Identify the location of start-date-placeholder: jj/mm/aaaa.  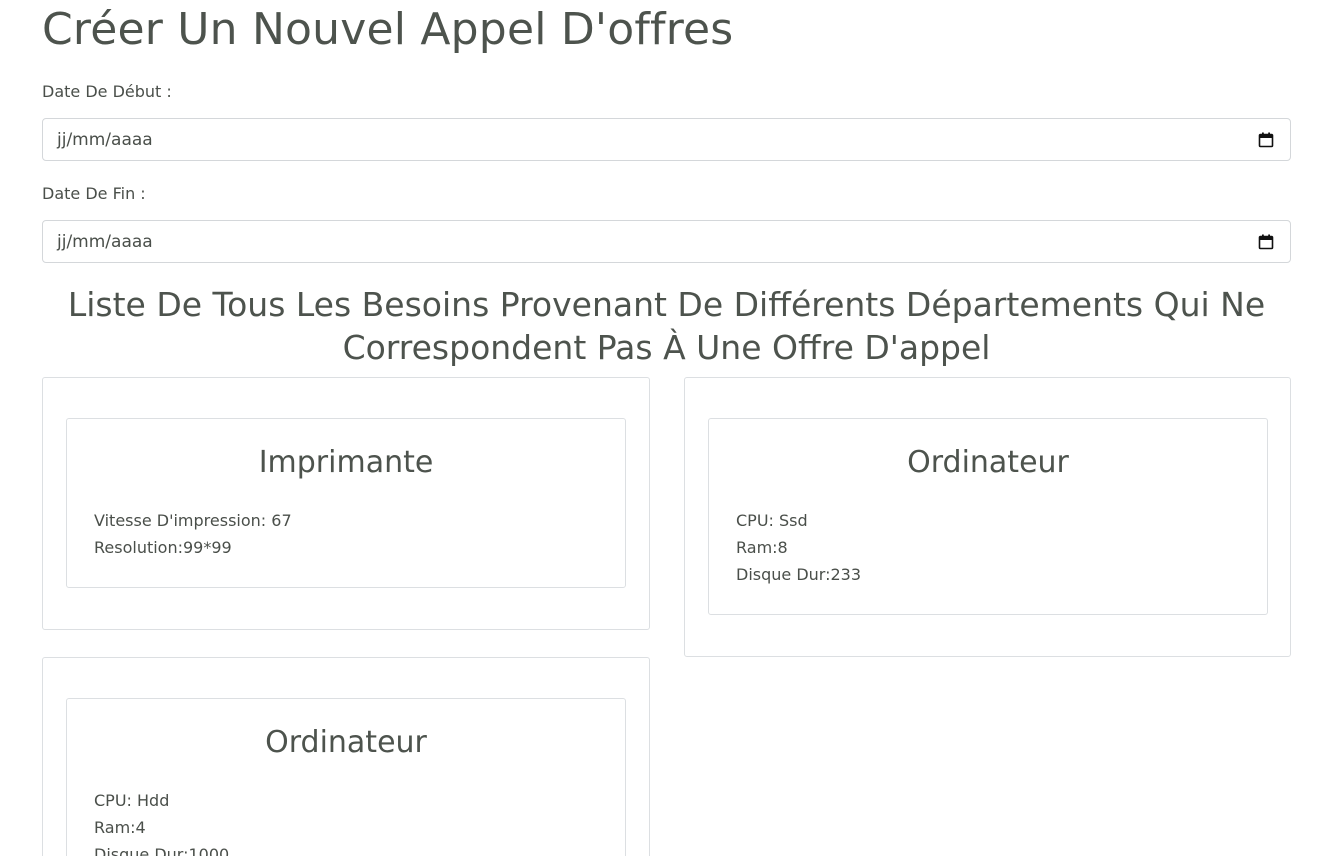
(105, 140).